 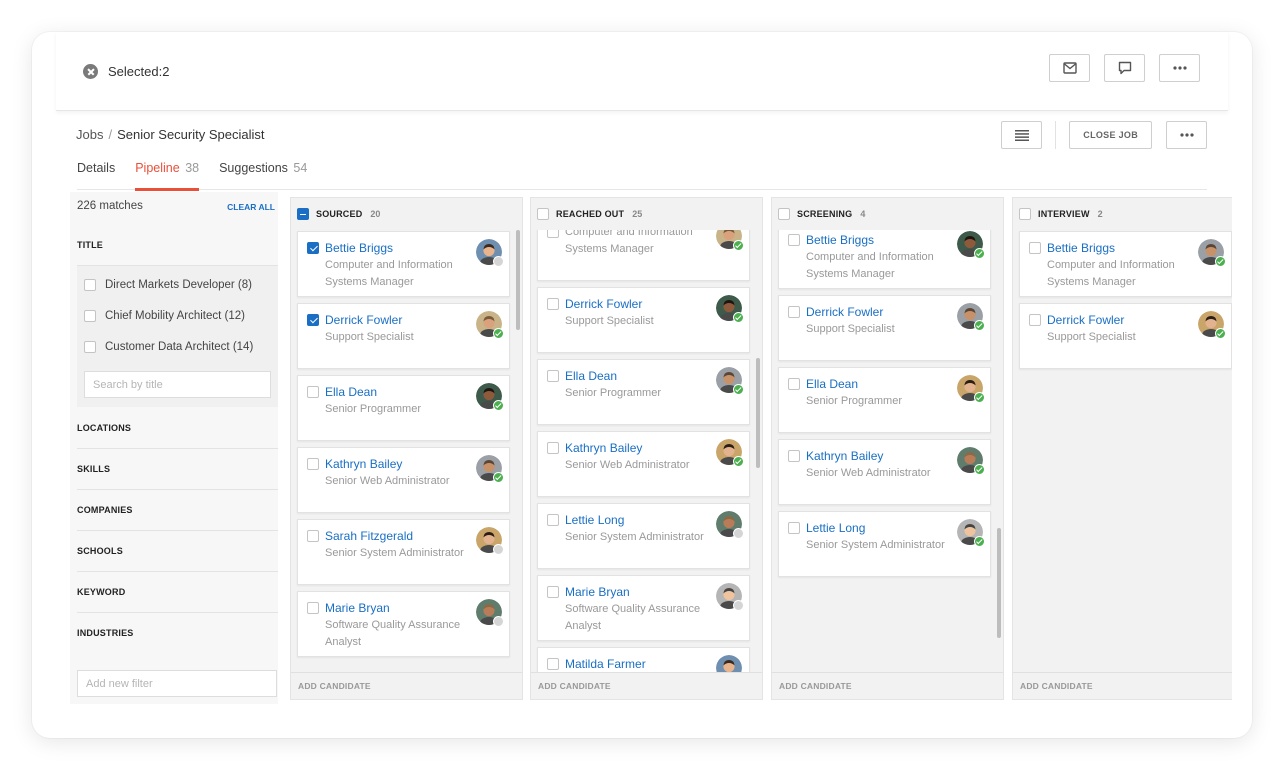 What do you see at coordinates (177, 633) in the screenshot?
I see `filter-section-industries: INDUSTRIES` at bounding box center [177, 633].